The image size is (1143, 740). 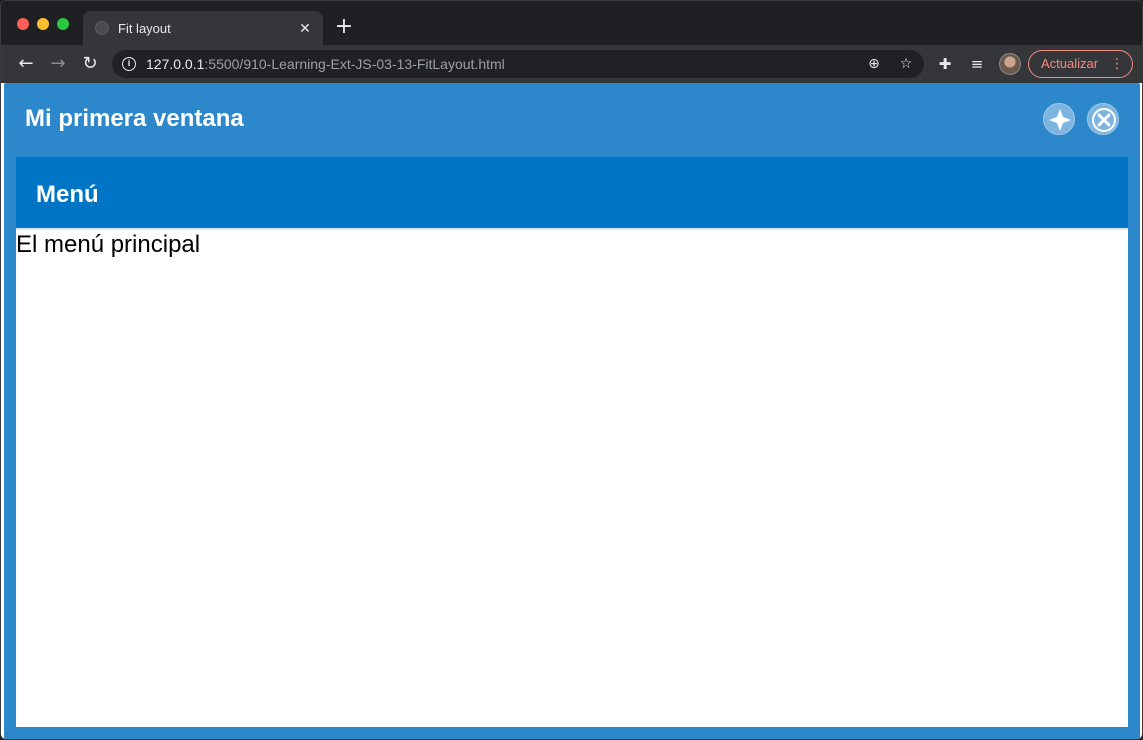 What do you see at coordinates (134, 118) in the screenshot?
I see `window-title: Mi primera ventana` at bounding box center [134, 118].